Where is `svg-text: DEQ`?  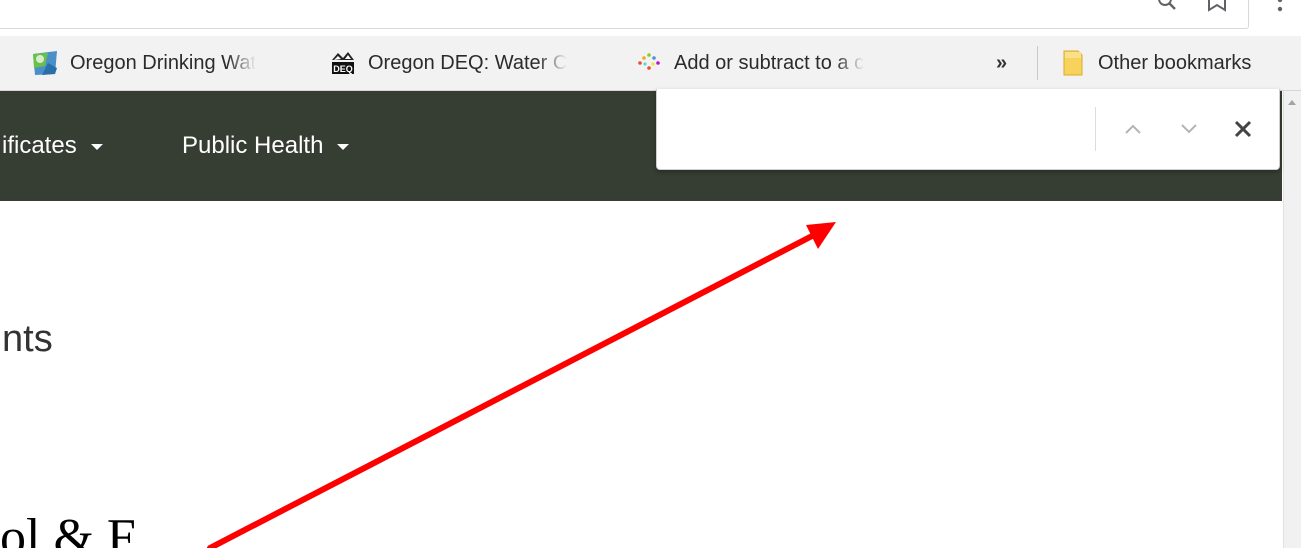 svg-text: DEQ is located at coordinates (343, 69).